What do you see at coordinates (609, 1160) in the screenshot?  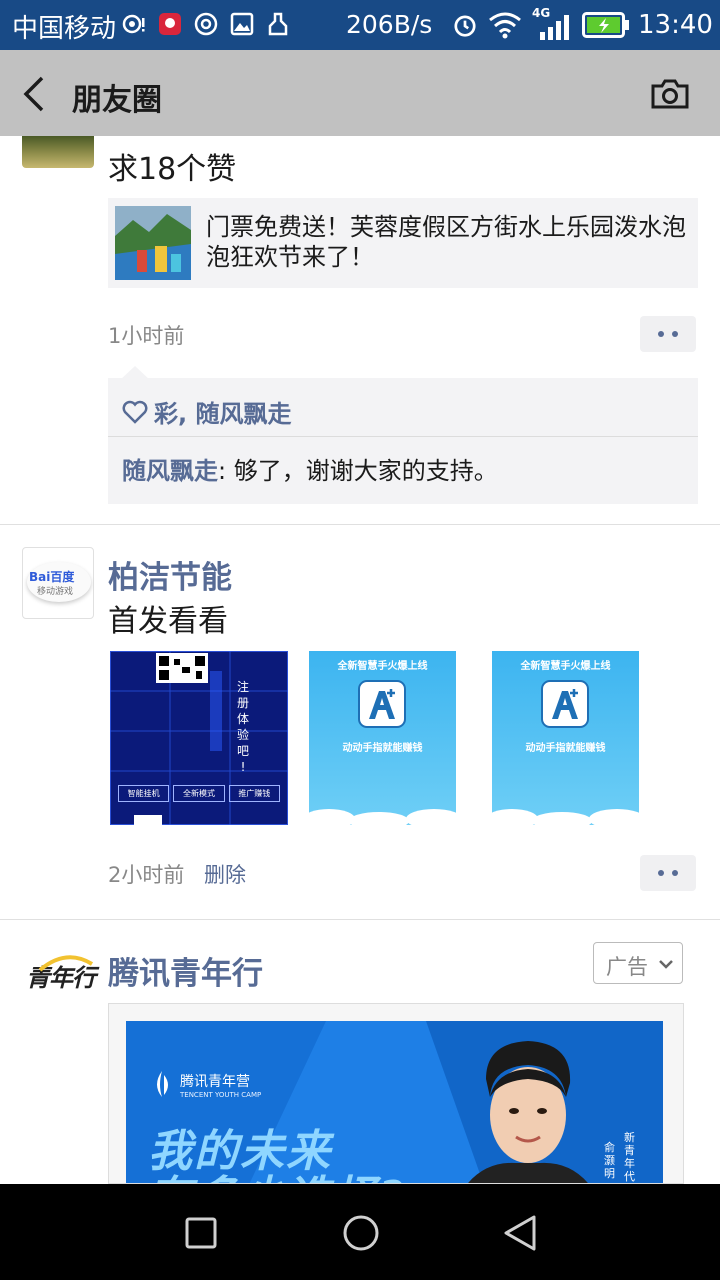 I see `ad-side-text: 俞灏明` at bounding box center [609, 1160].